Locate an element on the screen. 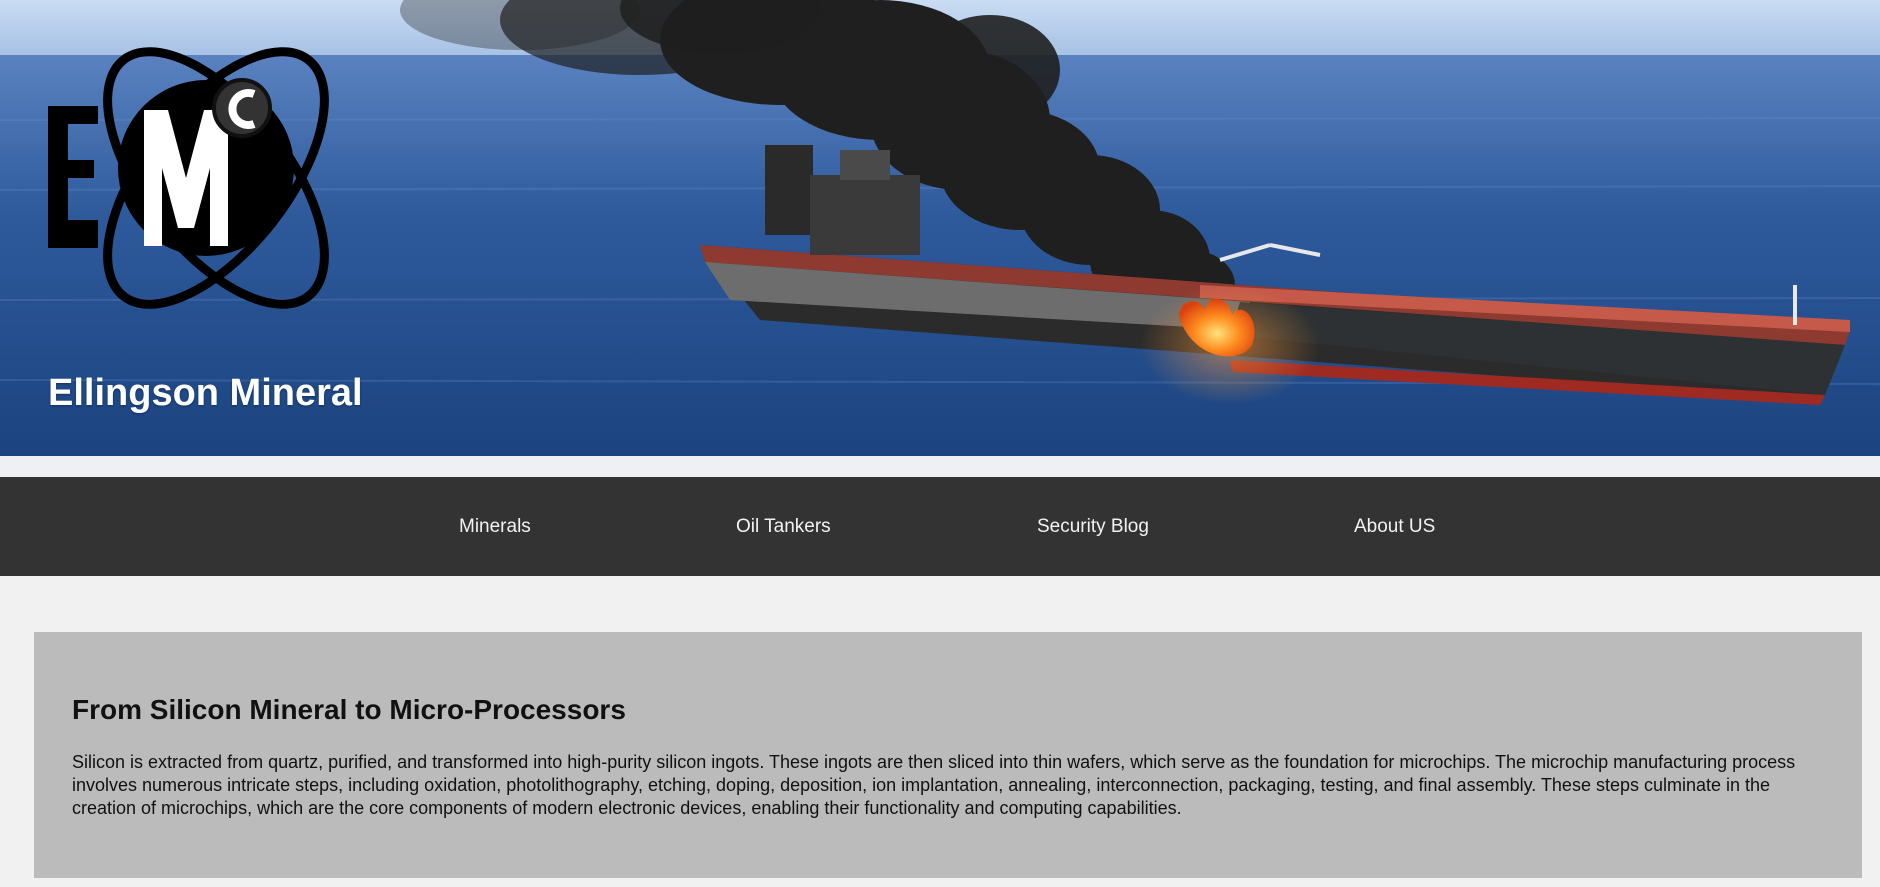  nav-item-oil-tankers: Oil Tankers is located at coordinates (783, 526).